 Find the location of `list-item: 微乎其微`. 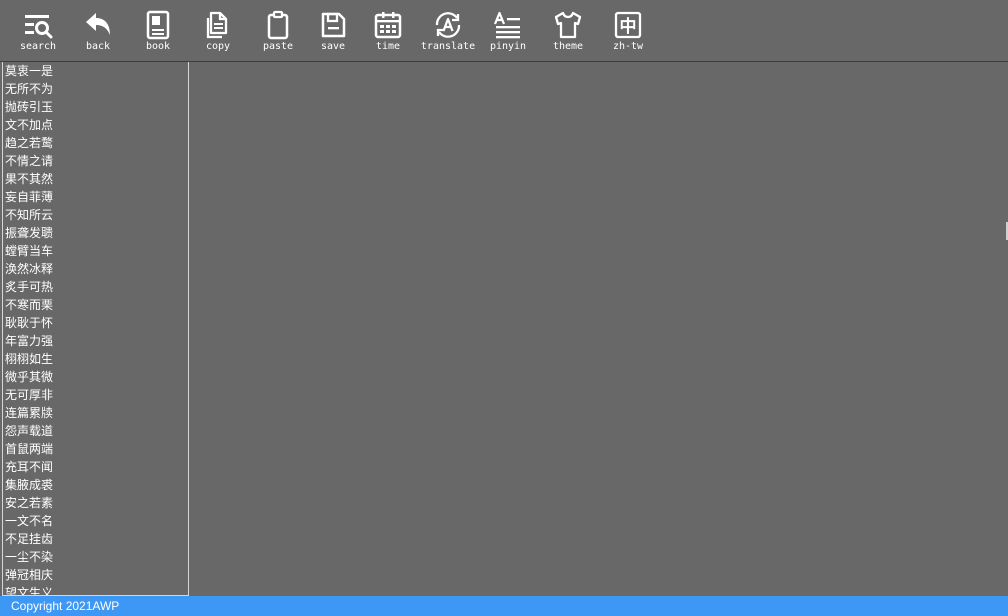

list-item: 微乎其微 is located at coordinates (95, 377).